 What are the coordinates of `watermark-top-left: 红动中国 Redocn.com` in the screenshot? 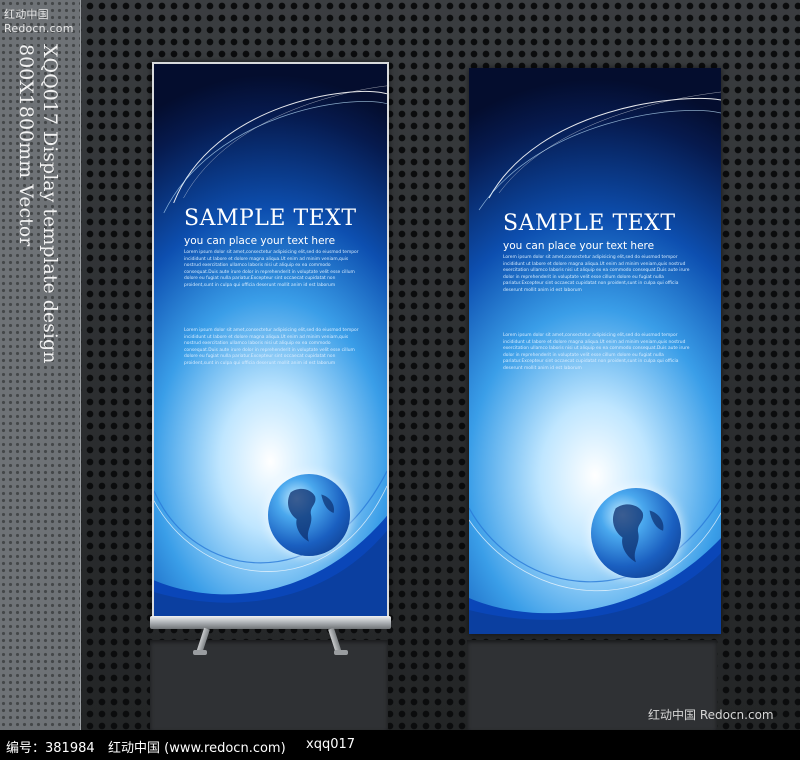 It's located at (39, 21).